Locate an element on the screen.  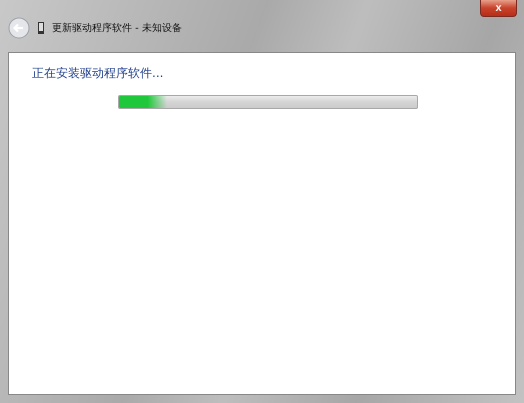
back-button is located at coordinates (19, 28).